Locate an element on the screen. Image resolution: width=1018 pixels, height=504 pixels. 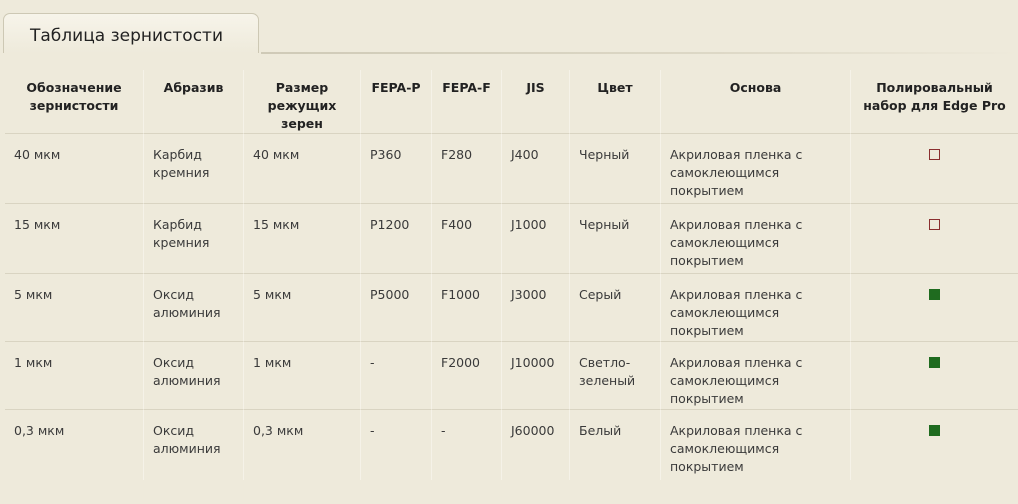
cell-jis: J10000 is located at coordinates (535, 376).